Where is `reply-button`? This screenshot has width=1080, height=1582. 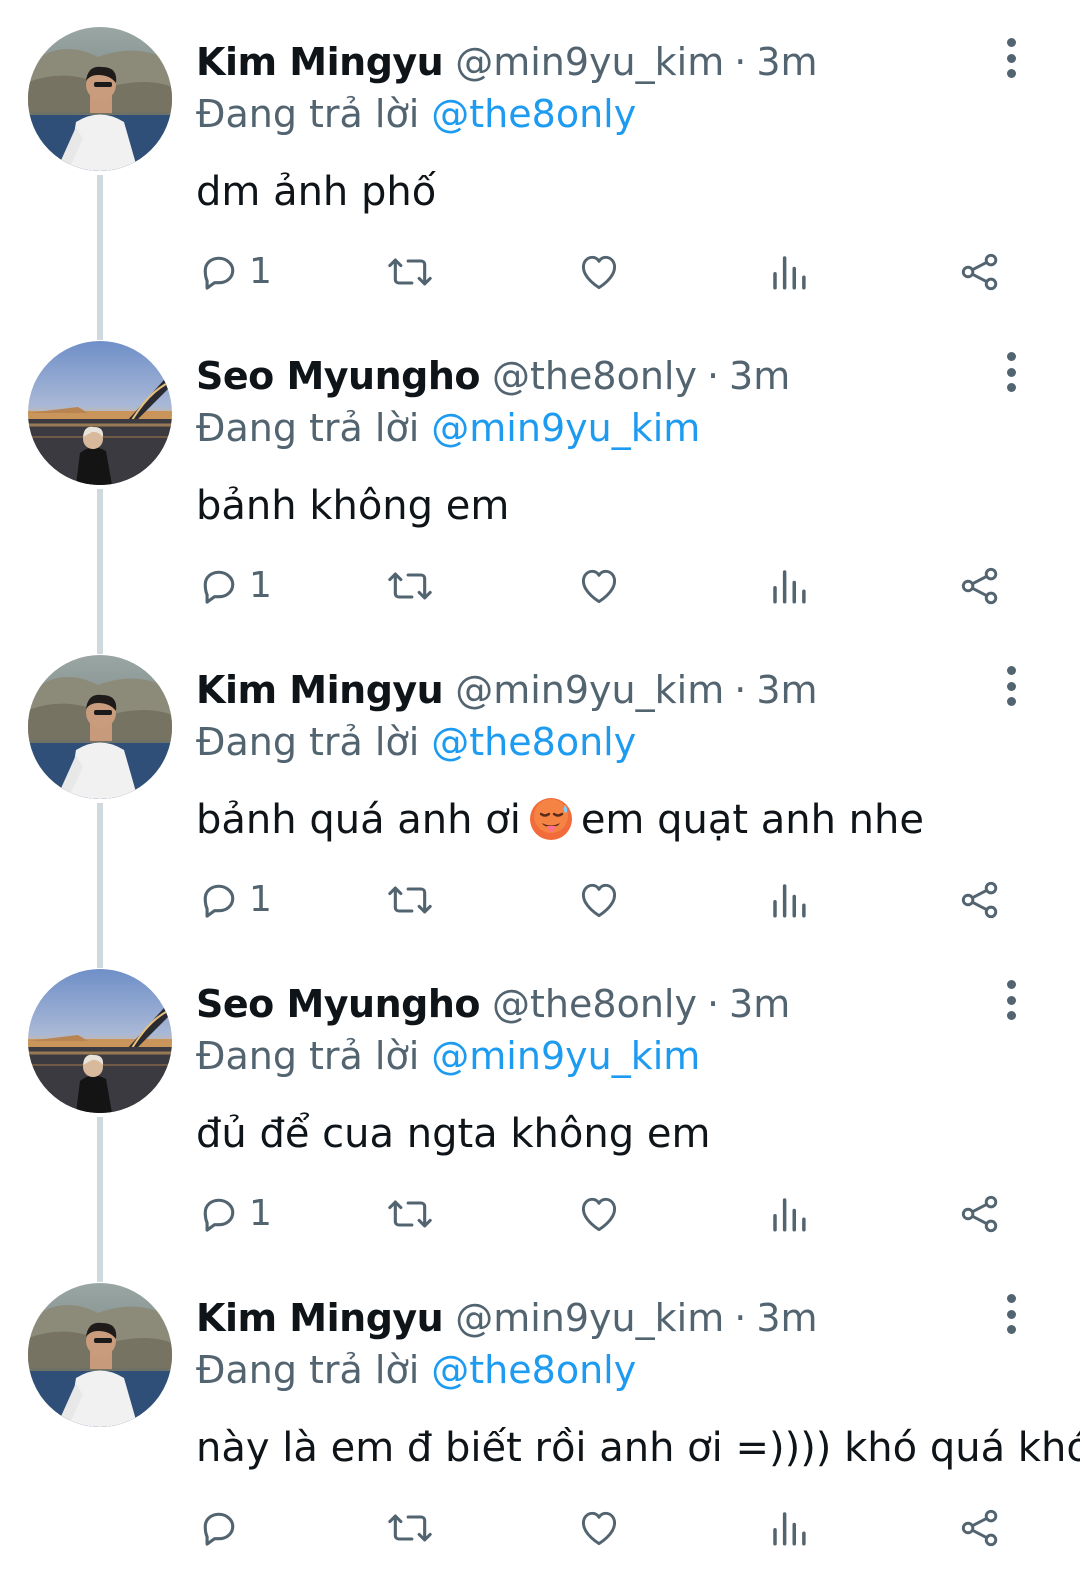 reply-button is located at coordinates (219, 1528).